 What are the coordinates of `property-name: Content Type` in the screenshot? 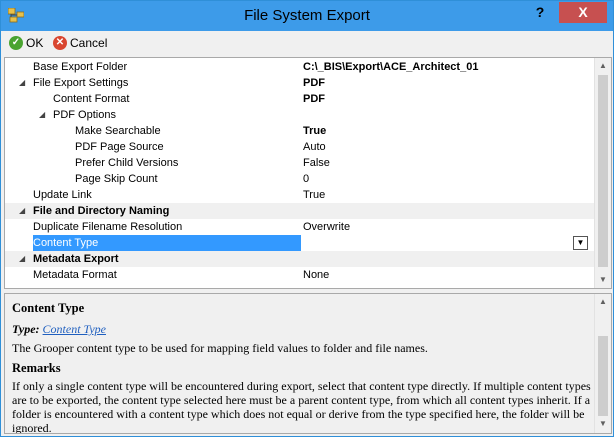 It's located at (66, 243).